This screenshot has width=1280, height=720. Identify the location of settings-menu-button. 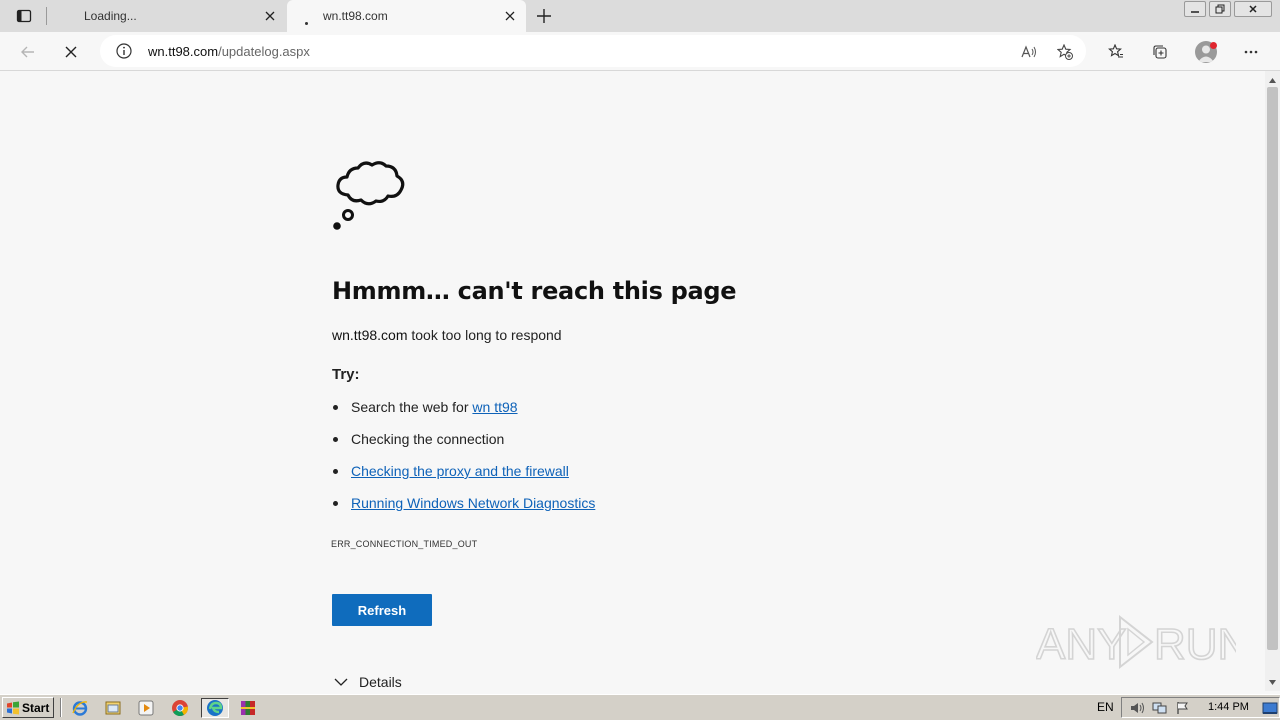
(1251, 52).